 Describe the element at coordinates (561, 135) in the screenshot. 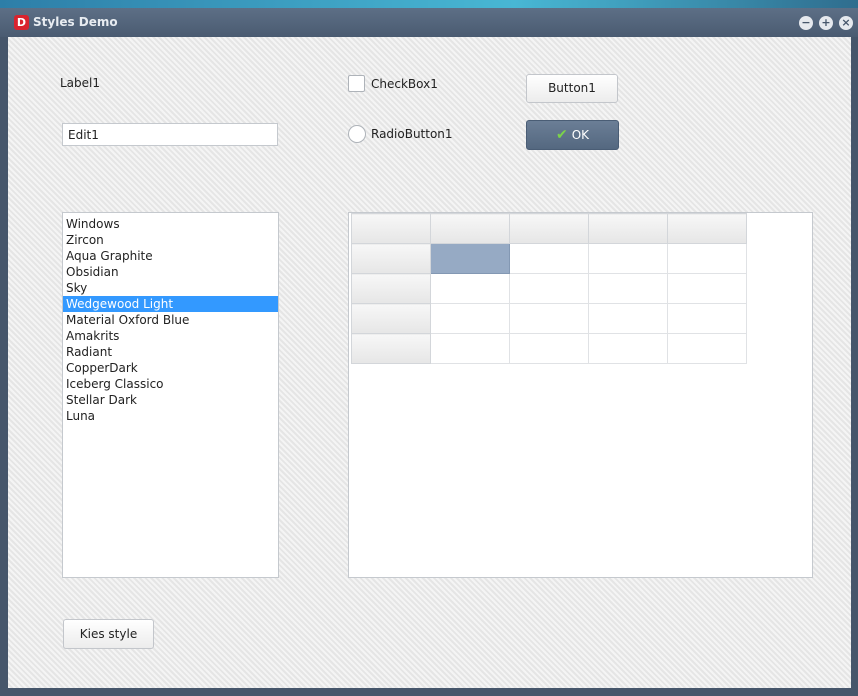

I see `checkmark-icon: ✔` at that location.